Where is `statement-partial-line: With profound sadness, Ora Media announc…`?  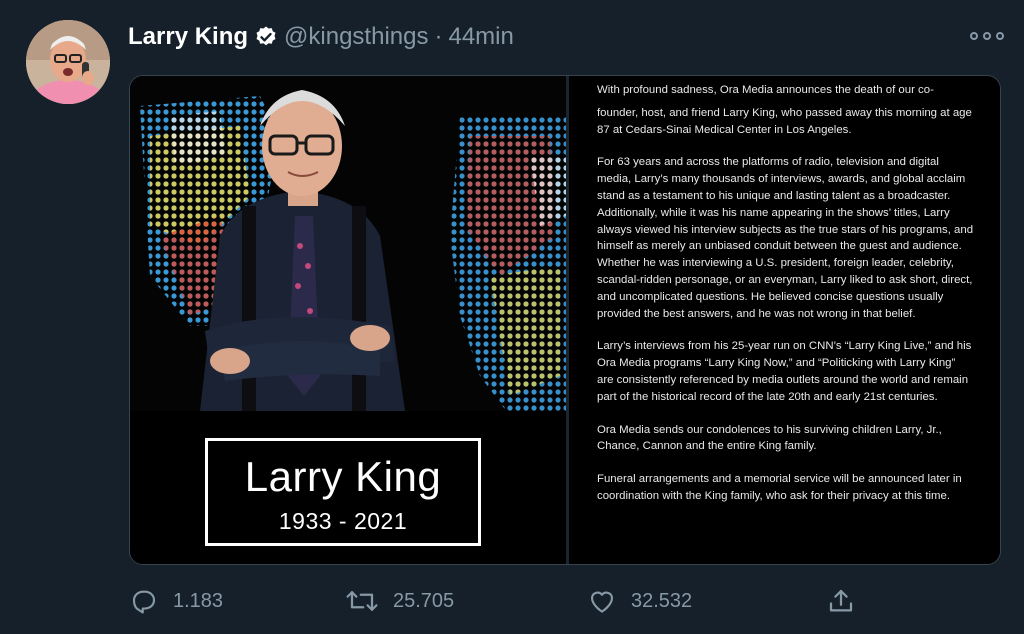
statement-partial-line: With profound sadness, Ora Media announc… is located at coordinates (765, 90).